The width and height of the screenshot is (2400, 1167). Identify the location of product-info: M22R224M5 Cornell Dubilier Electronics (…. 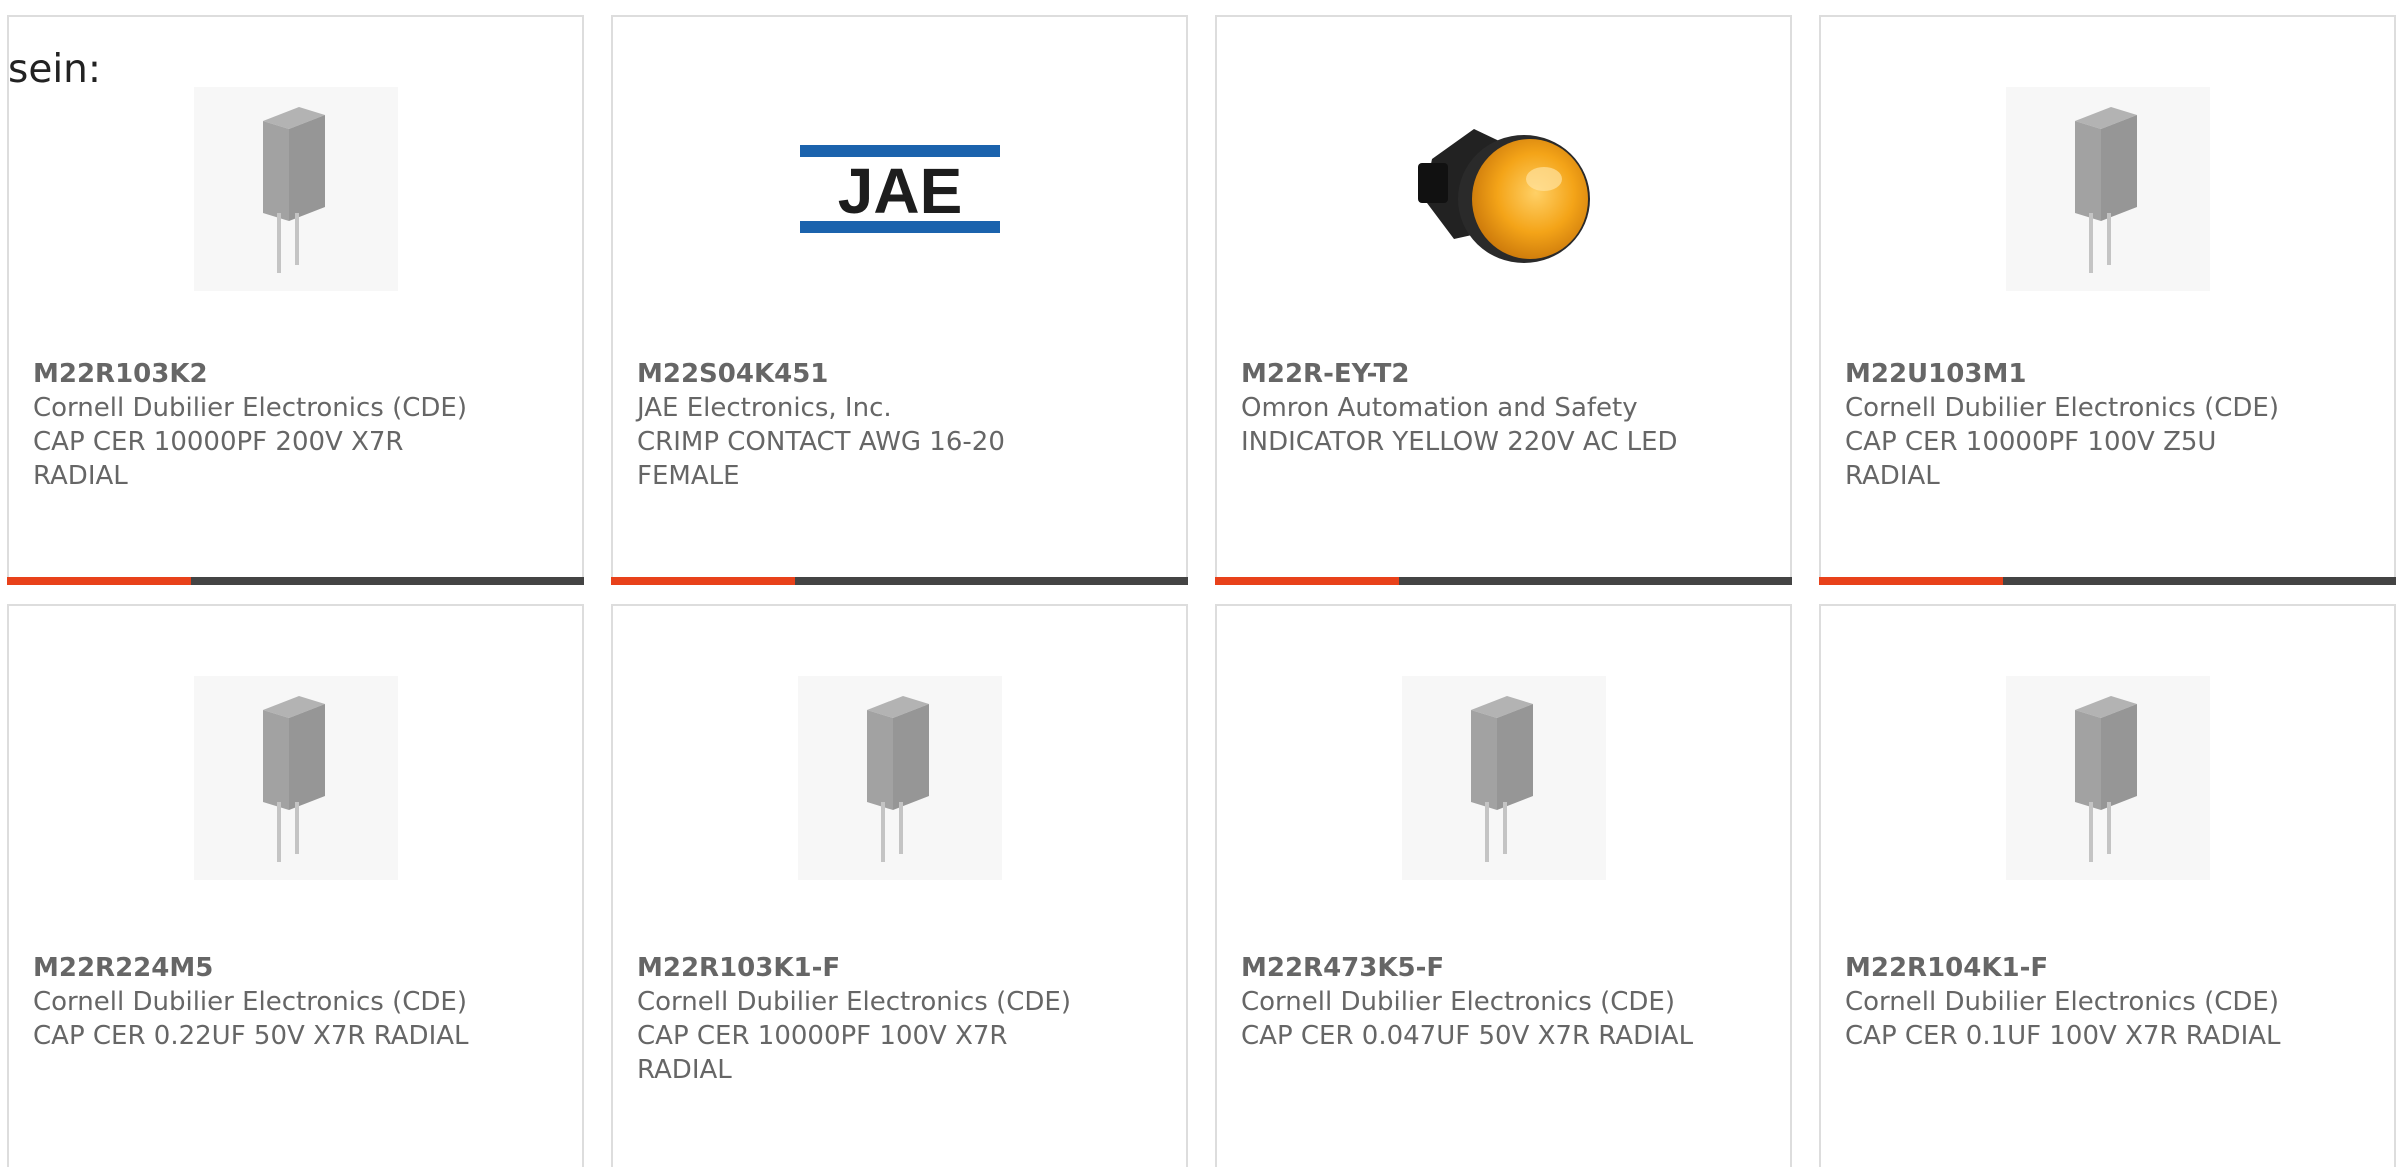
(295, 1002).